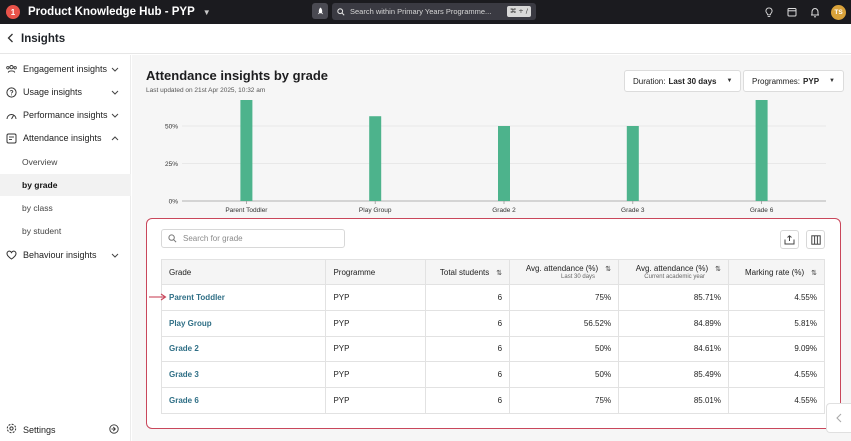 The image size is (851, 441). What do you see at coordinates (65, 208) in the screenshot?
I see `sidebar-subitem-by-class: by class` at bounding box center [65, 208].